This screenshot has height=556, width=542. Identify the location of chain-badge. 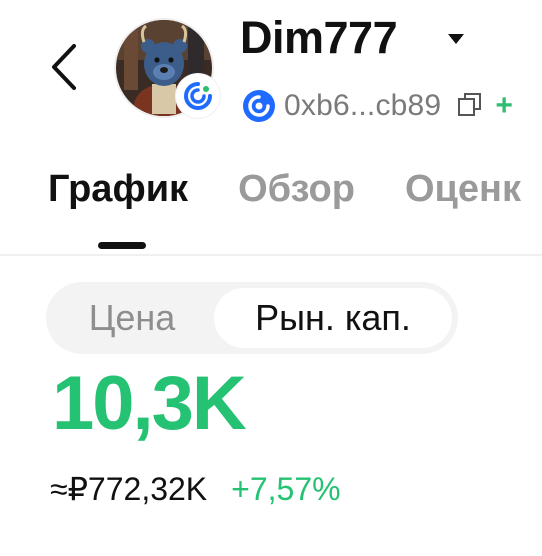
(198, 96).